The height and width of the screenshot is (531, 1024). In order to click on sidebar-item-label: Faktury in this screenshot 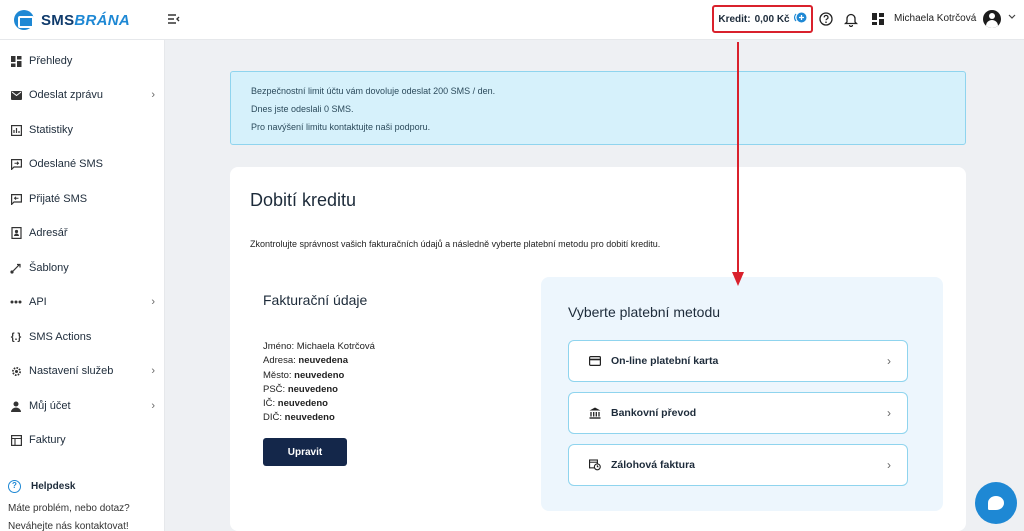, I will do `click(47, 440)`.